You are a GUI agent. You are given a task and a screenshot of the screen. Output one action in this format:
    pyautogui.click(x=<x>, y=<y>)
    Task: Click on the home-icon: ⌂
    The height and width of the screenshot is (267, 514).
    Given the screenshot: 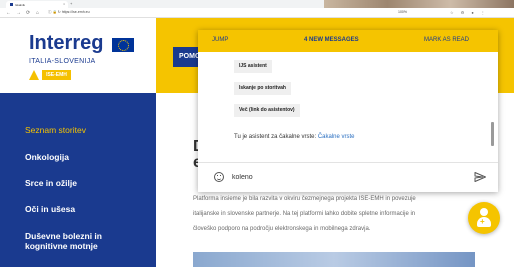 What is the action you would take?
    pyautogui.click(x=37, y=13)
    